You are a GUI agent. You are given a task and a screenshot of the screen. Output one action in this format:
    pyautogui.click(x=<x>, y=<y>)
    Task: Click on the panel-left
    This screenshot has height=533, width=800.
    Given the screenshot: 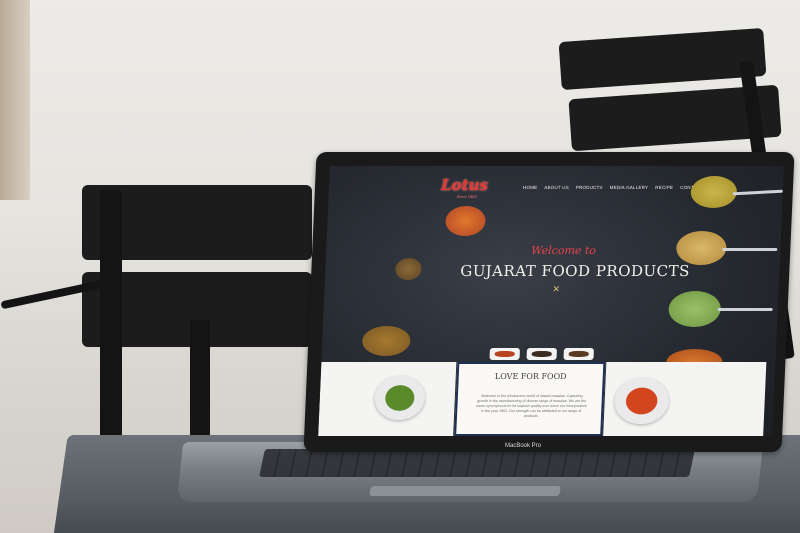 What is the action you would take?
    pyautogui.click(x=387, y=399)
    